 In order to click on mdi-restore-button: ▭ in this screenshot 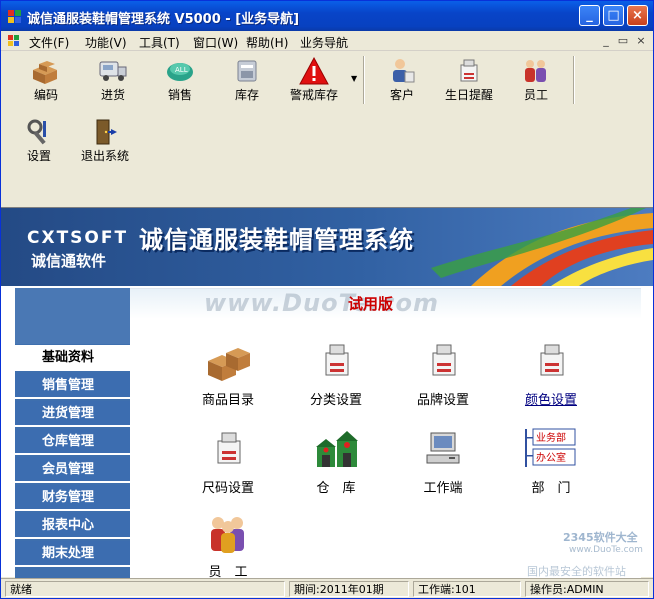, I will do `click(623, 41)`.